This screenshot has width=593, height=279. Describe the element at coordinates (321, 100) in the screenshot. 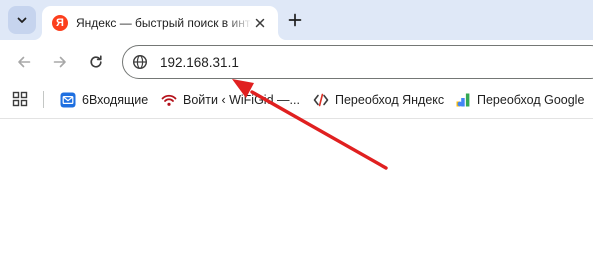

I see `code-icon` at that location.